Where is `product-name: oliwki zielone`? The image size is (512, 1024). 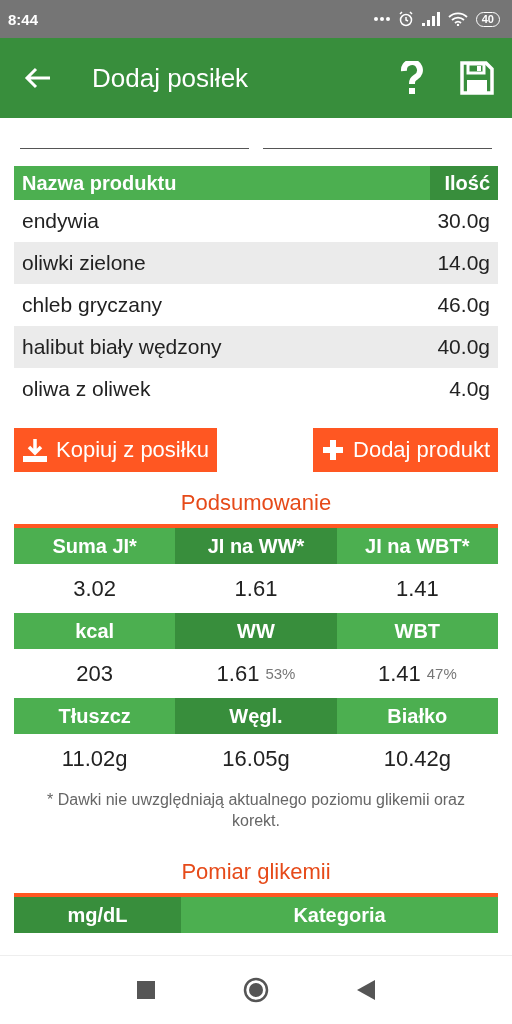
product-name: oliwki zielone is located at coordinates (84, 263).